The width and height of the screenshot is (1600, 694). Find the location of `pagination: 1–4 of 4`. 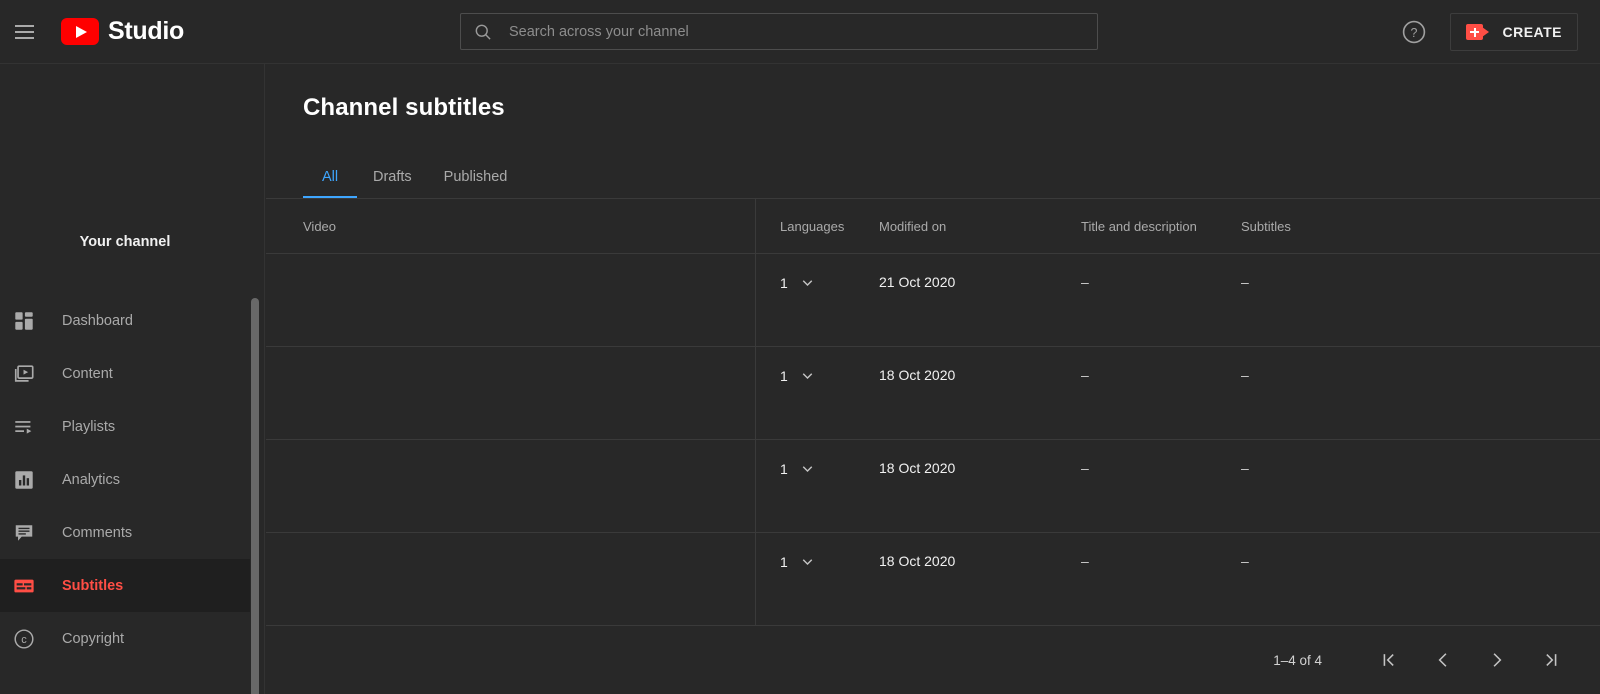

pagination: 1–4 of 4 is located at coordinates (933, 660).